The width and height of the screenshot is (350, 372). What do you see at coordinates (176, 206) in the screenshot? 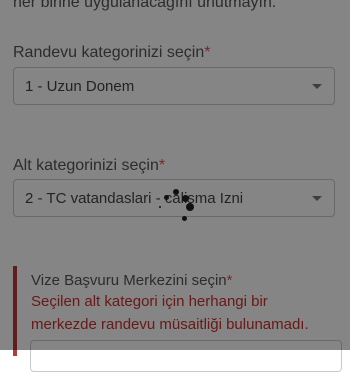
I see `loading-spinner-icon` at bounding box center [176, 206].